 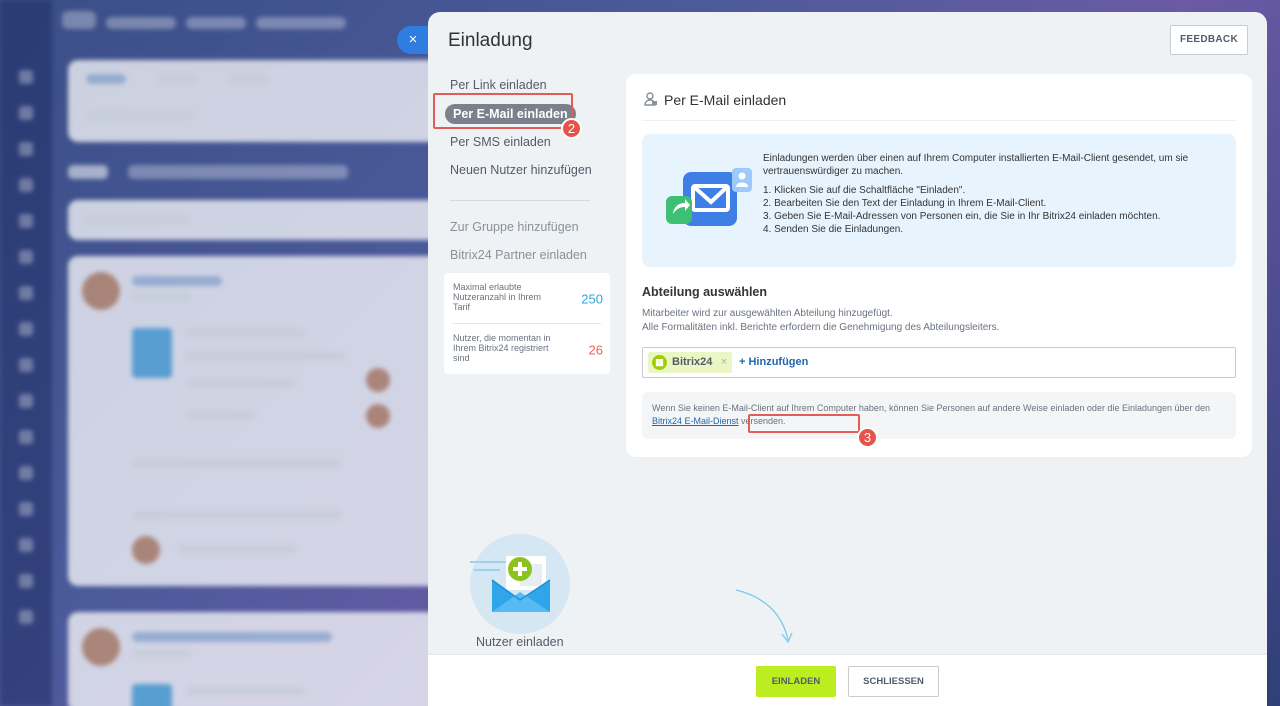 I want to click on invite-illustration, so click(x=519, y=584).